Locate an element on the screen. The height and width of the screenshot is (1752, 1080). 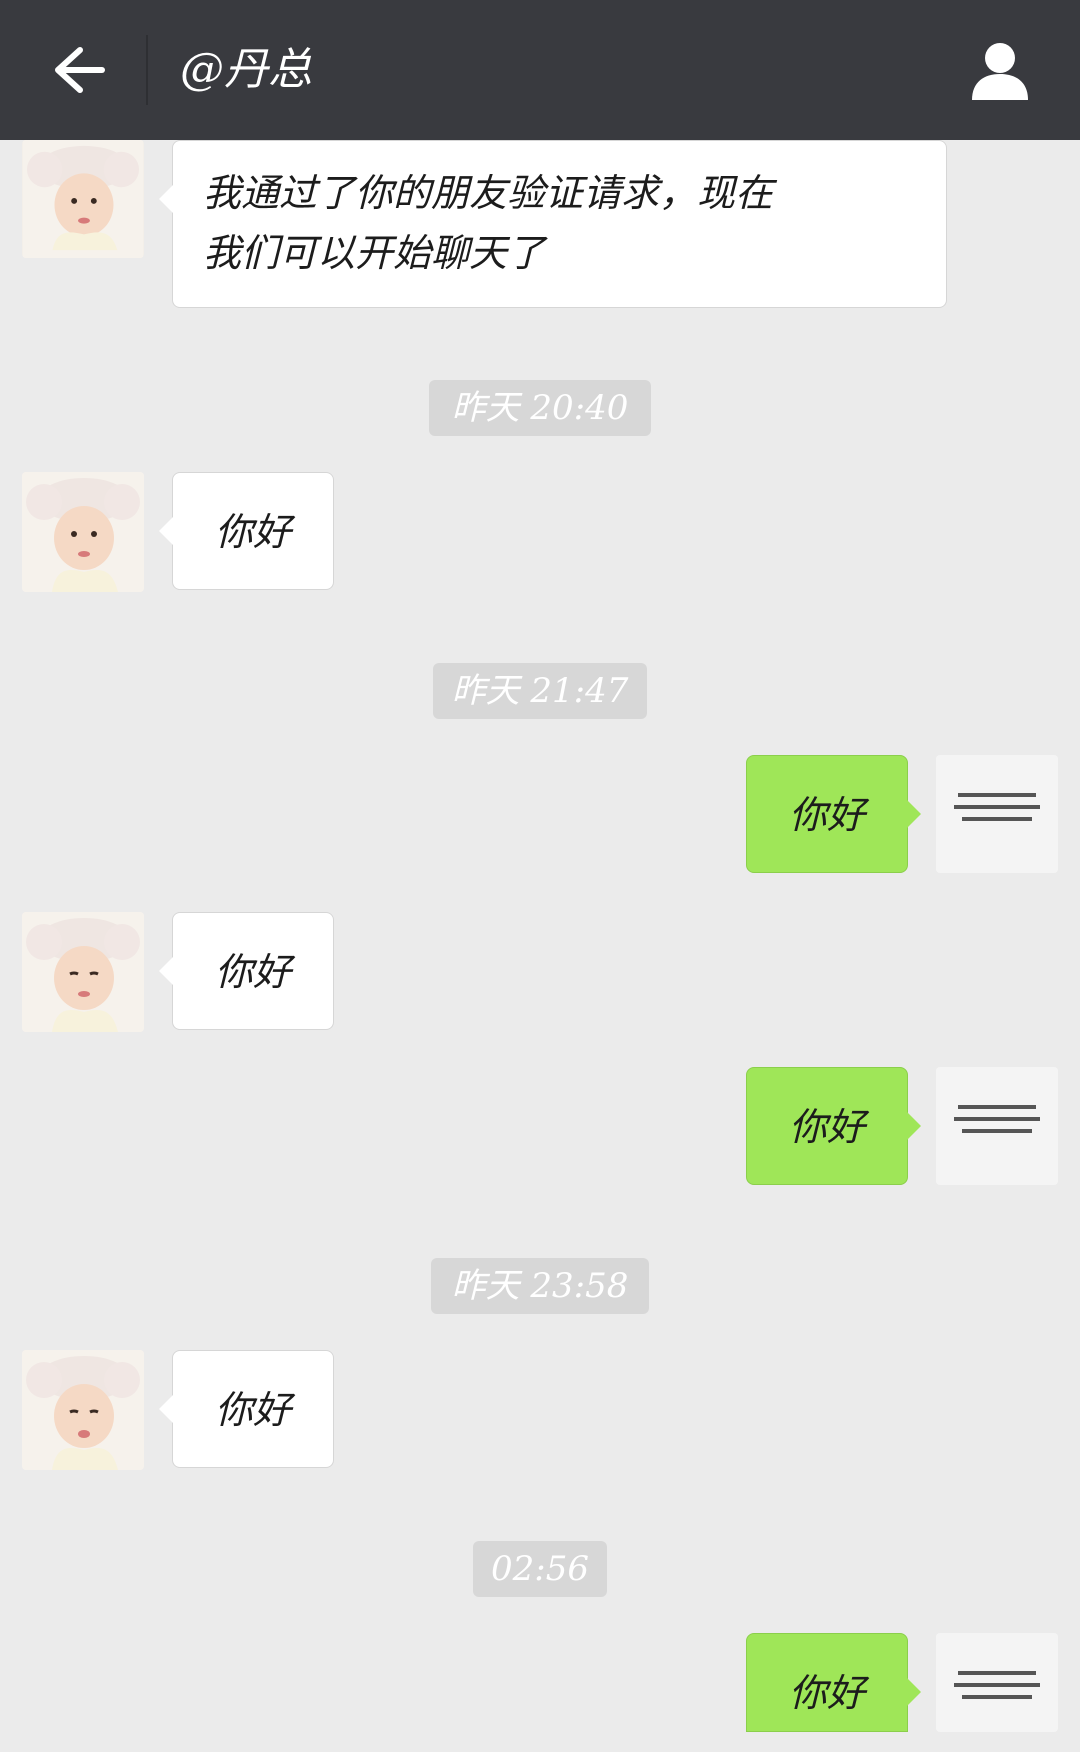
header-divider is located at coordinates (147, 70).